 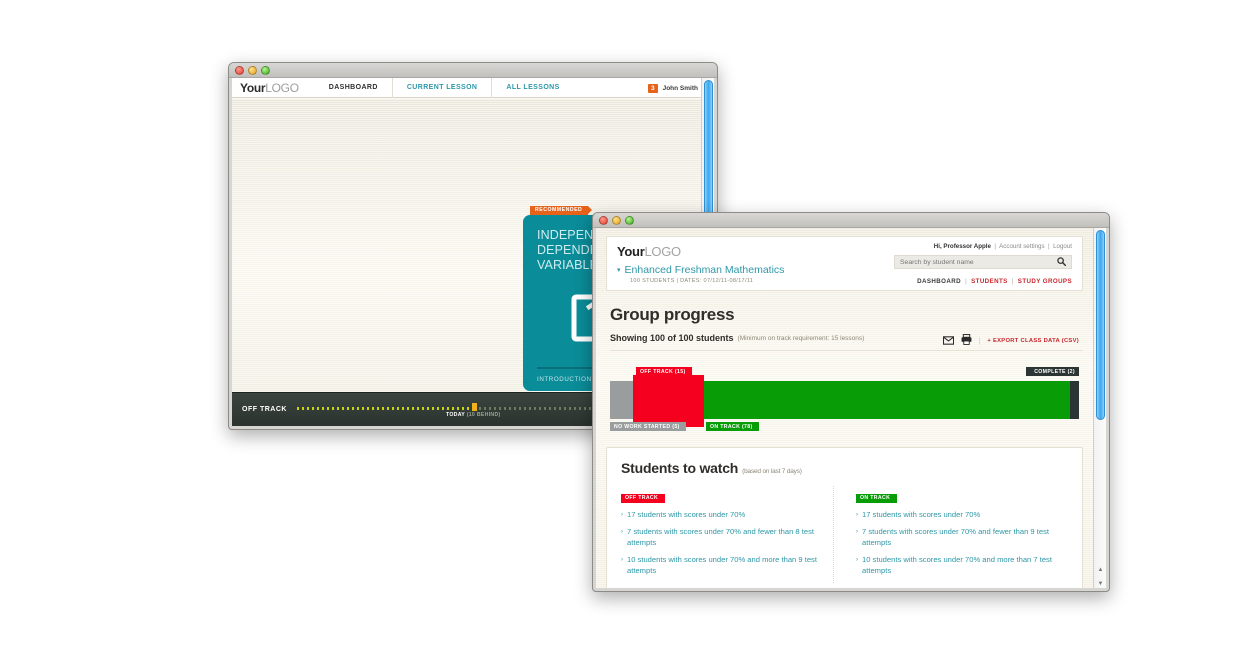 What do you see at coordinates (662, 251) in the screenshot?
I see `w2-logo-light: LOGO` at bounding box center [662, 251].